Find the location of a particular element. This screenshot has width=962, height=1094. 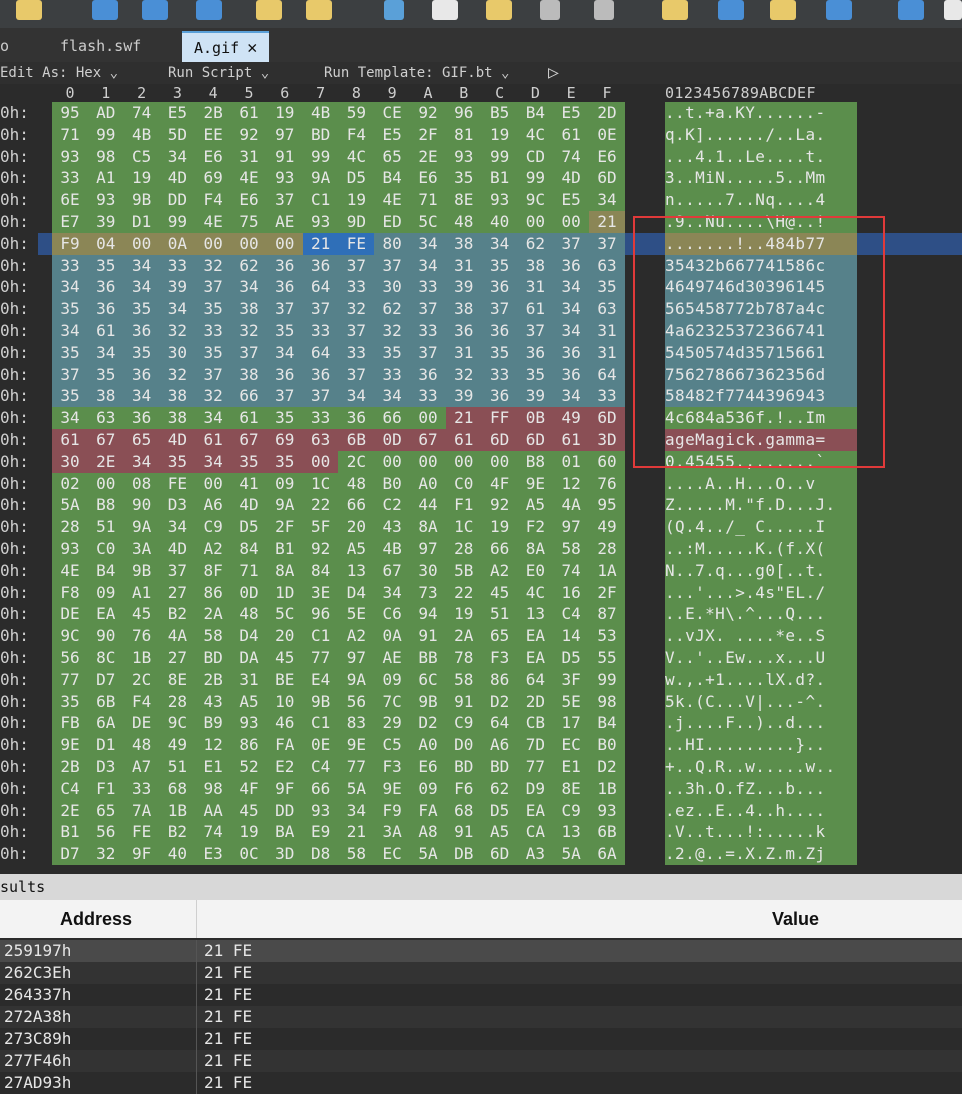

hex-byte: 16 is located at coordinates (571, 592).